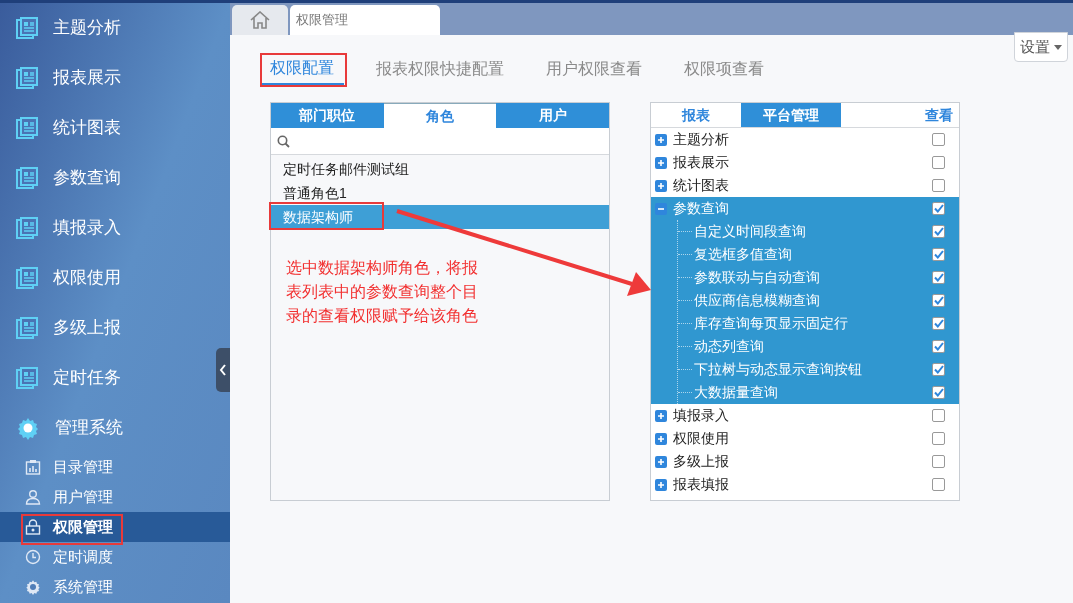 This screenshot has height=603, width=1073. Describe the element at coordinates (594, 69) in the screenshot. I see `tab: 用户权限查看` at that location.